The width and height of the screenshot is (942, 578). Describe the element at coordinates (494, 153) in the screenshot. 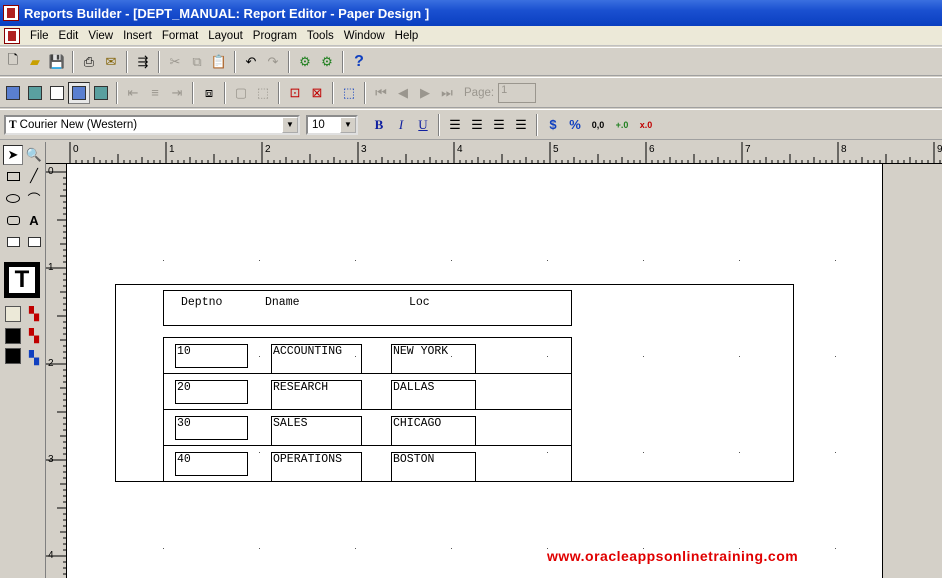

I see `horizontal-ruler: 0 1 2 3 4 5 6 7 8 9` at that location.